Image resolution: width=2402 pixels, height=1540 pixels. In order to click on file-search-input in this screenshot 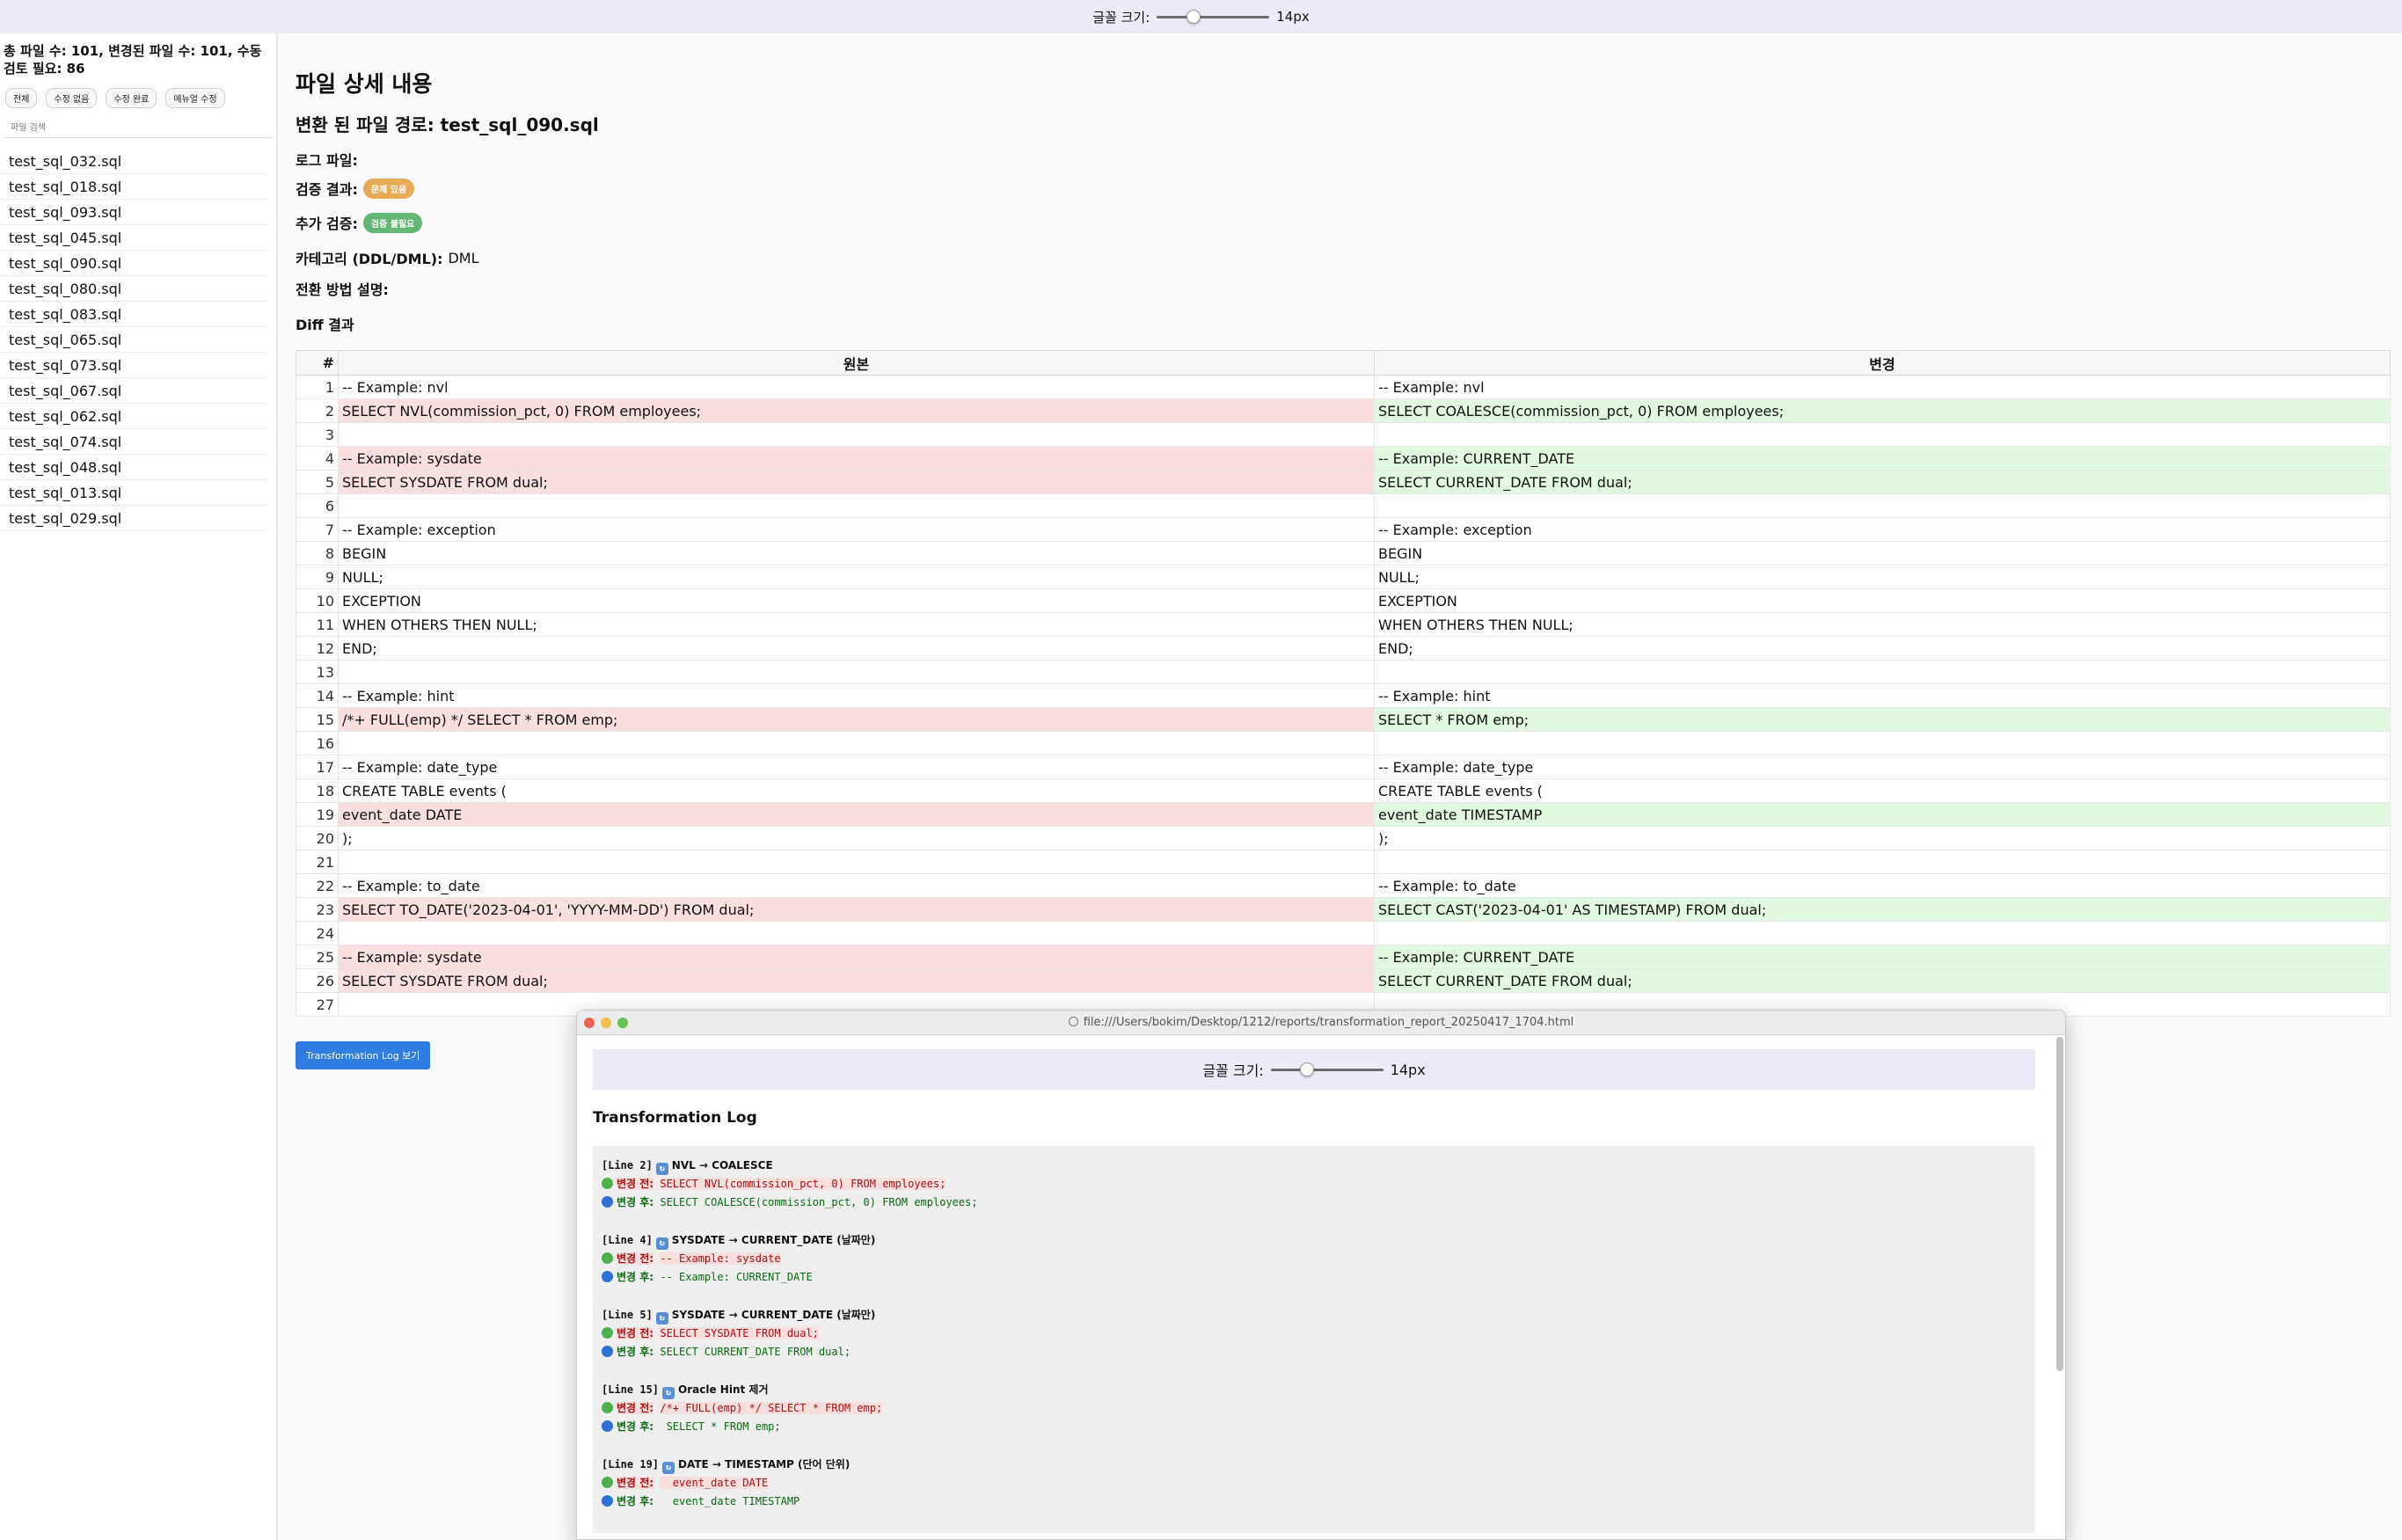, I will do `click(139, 128)`.